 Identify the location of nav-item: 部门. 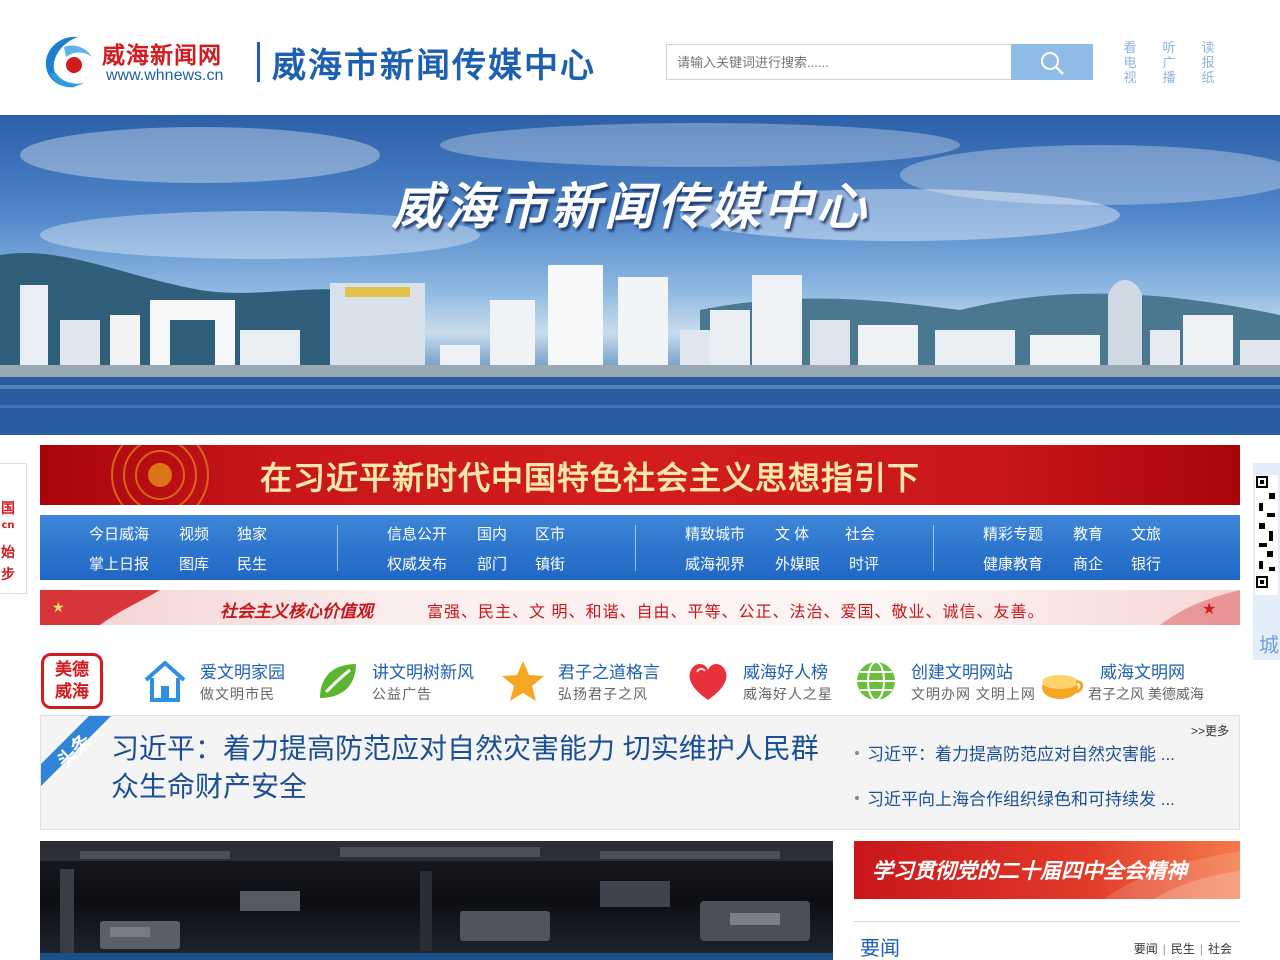
(492, 563).